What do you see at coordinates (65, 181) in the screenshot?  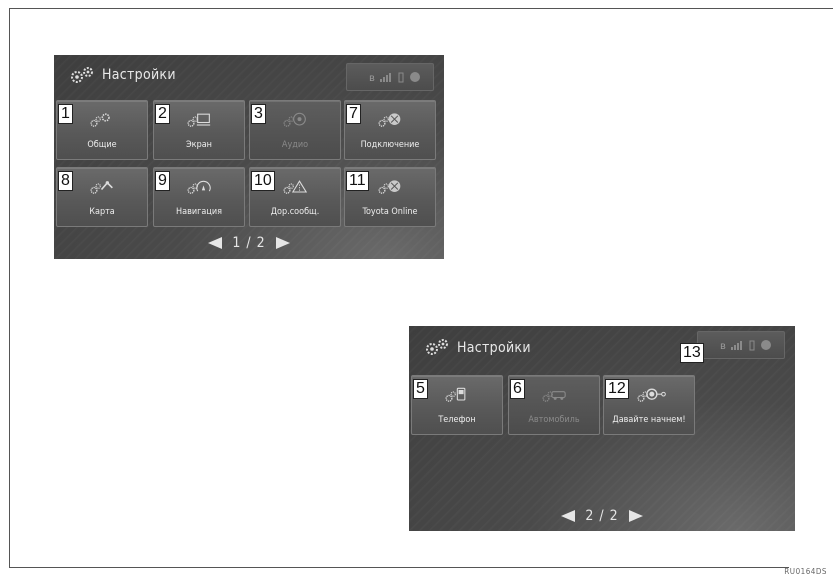 I see `callout-number: 8` at bounding box center [65, 181].